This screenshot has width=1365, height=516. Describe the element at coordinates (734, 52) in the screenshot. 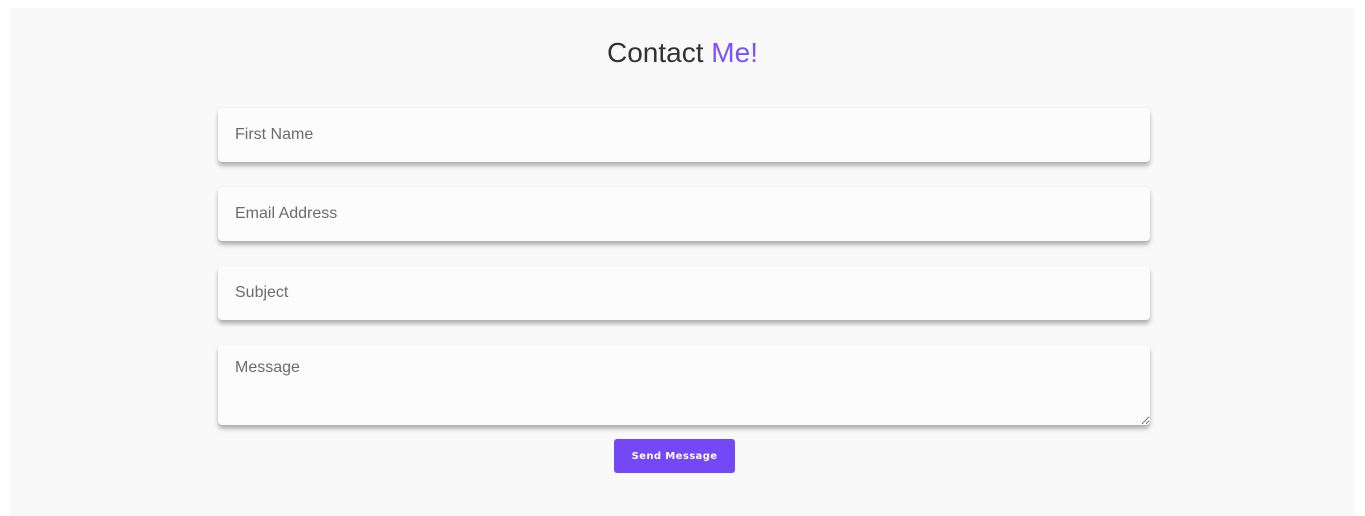

I see `title-accent: Me!` at that location.